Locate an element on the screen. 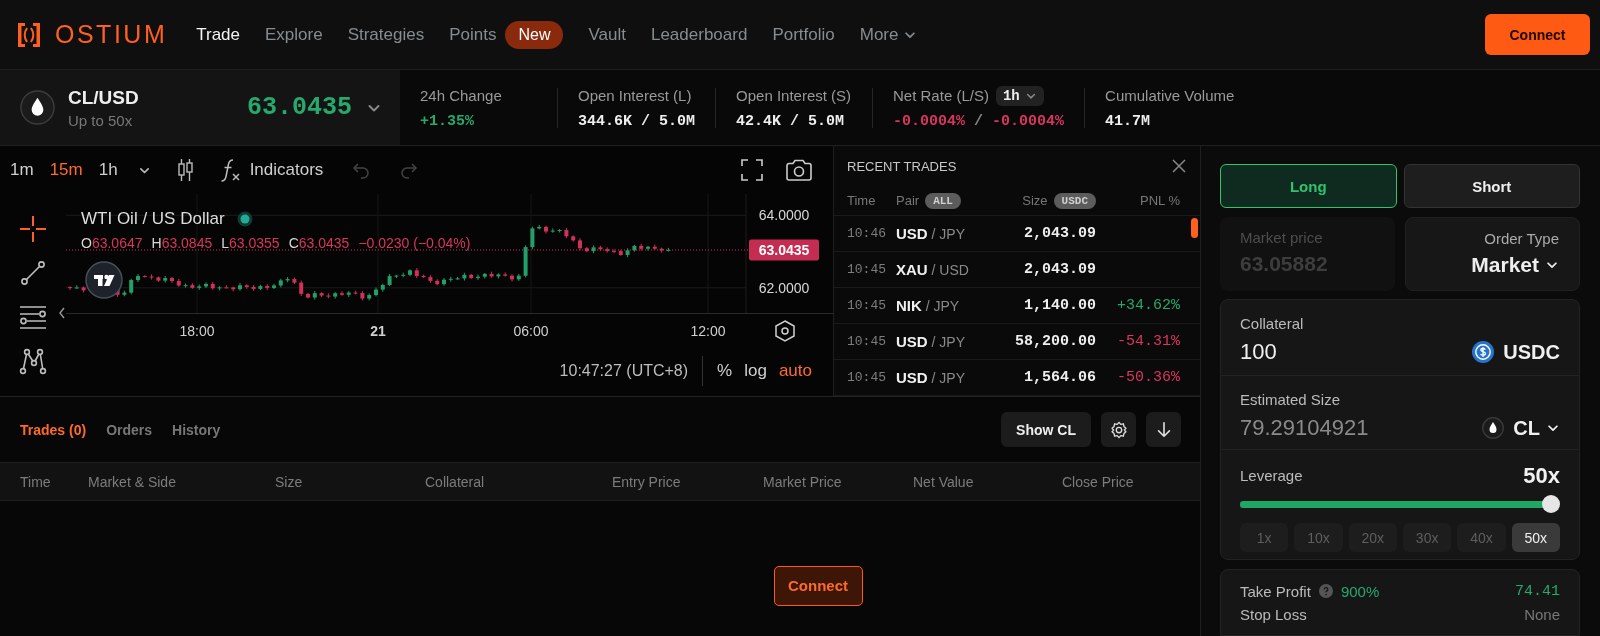  nav-link: Portfolio is located at coordinates (803, 34).